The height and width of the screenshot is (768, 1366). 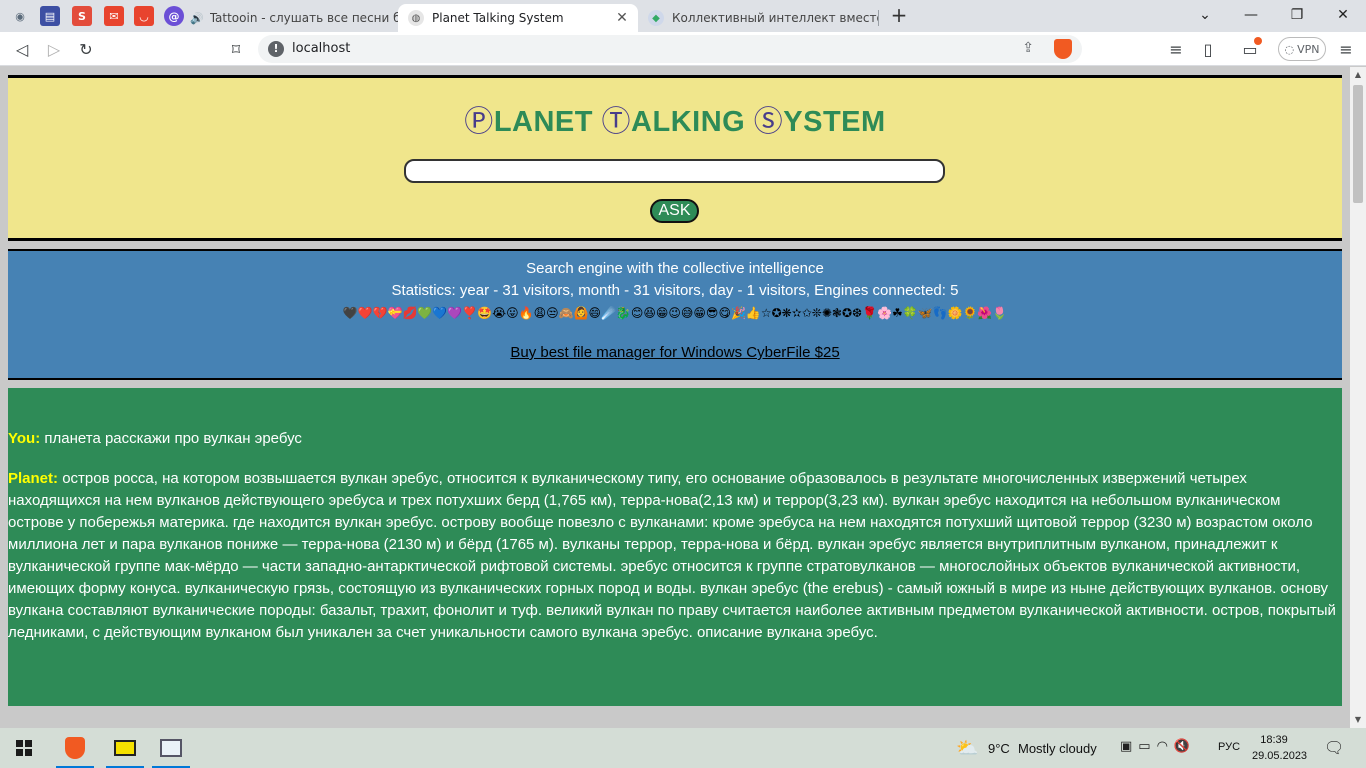 I want to click on playlist-icon: ≡, so click(x=1176, y=49).